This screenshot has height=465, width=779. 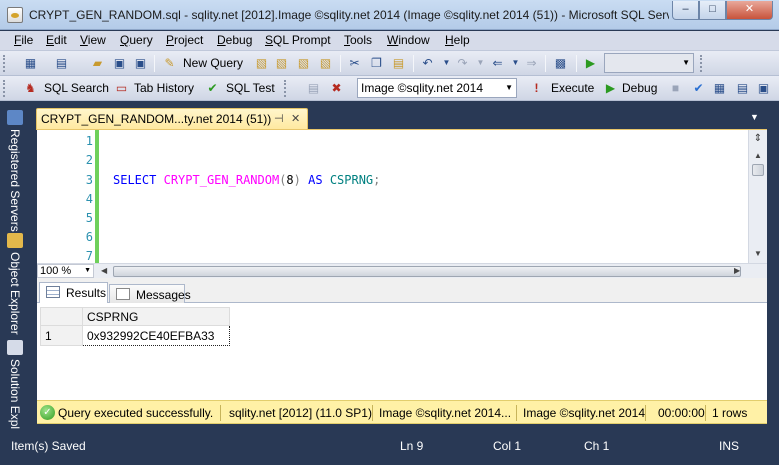 I want to click on menu-debug: Debug, so click(x=234, y=40).